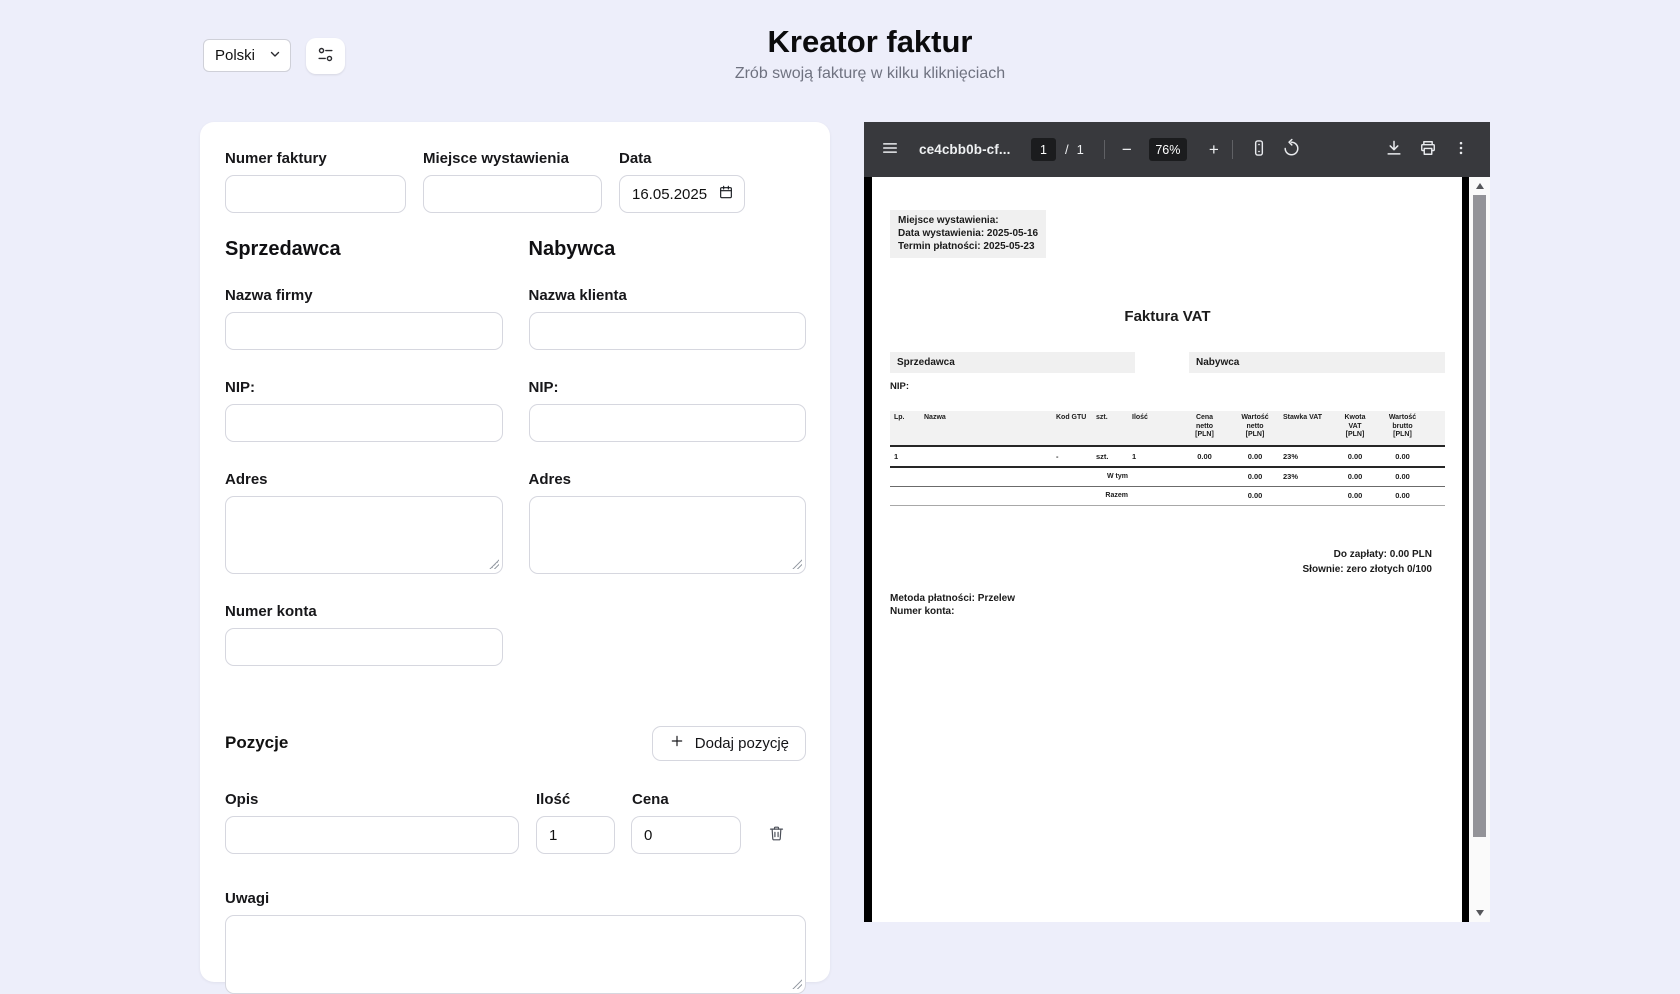  I want to click on scrollbar-thumb, so click(1479, 516).